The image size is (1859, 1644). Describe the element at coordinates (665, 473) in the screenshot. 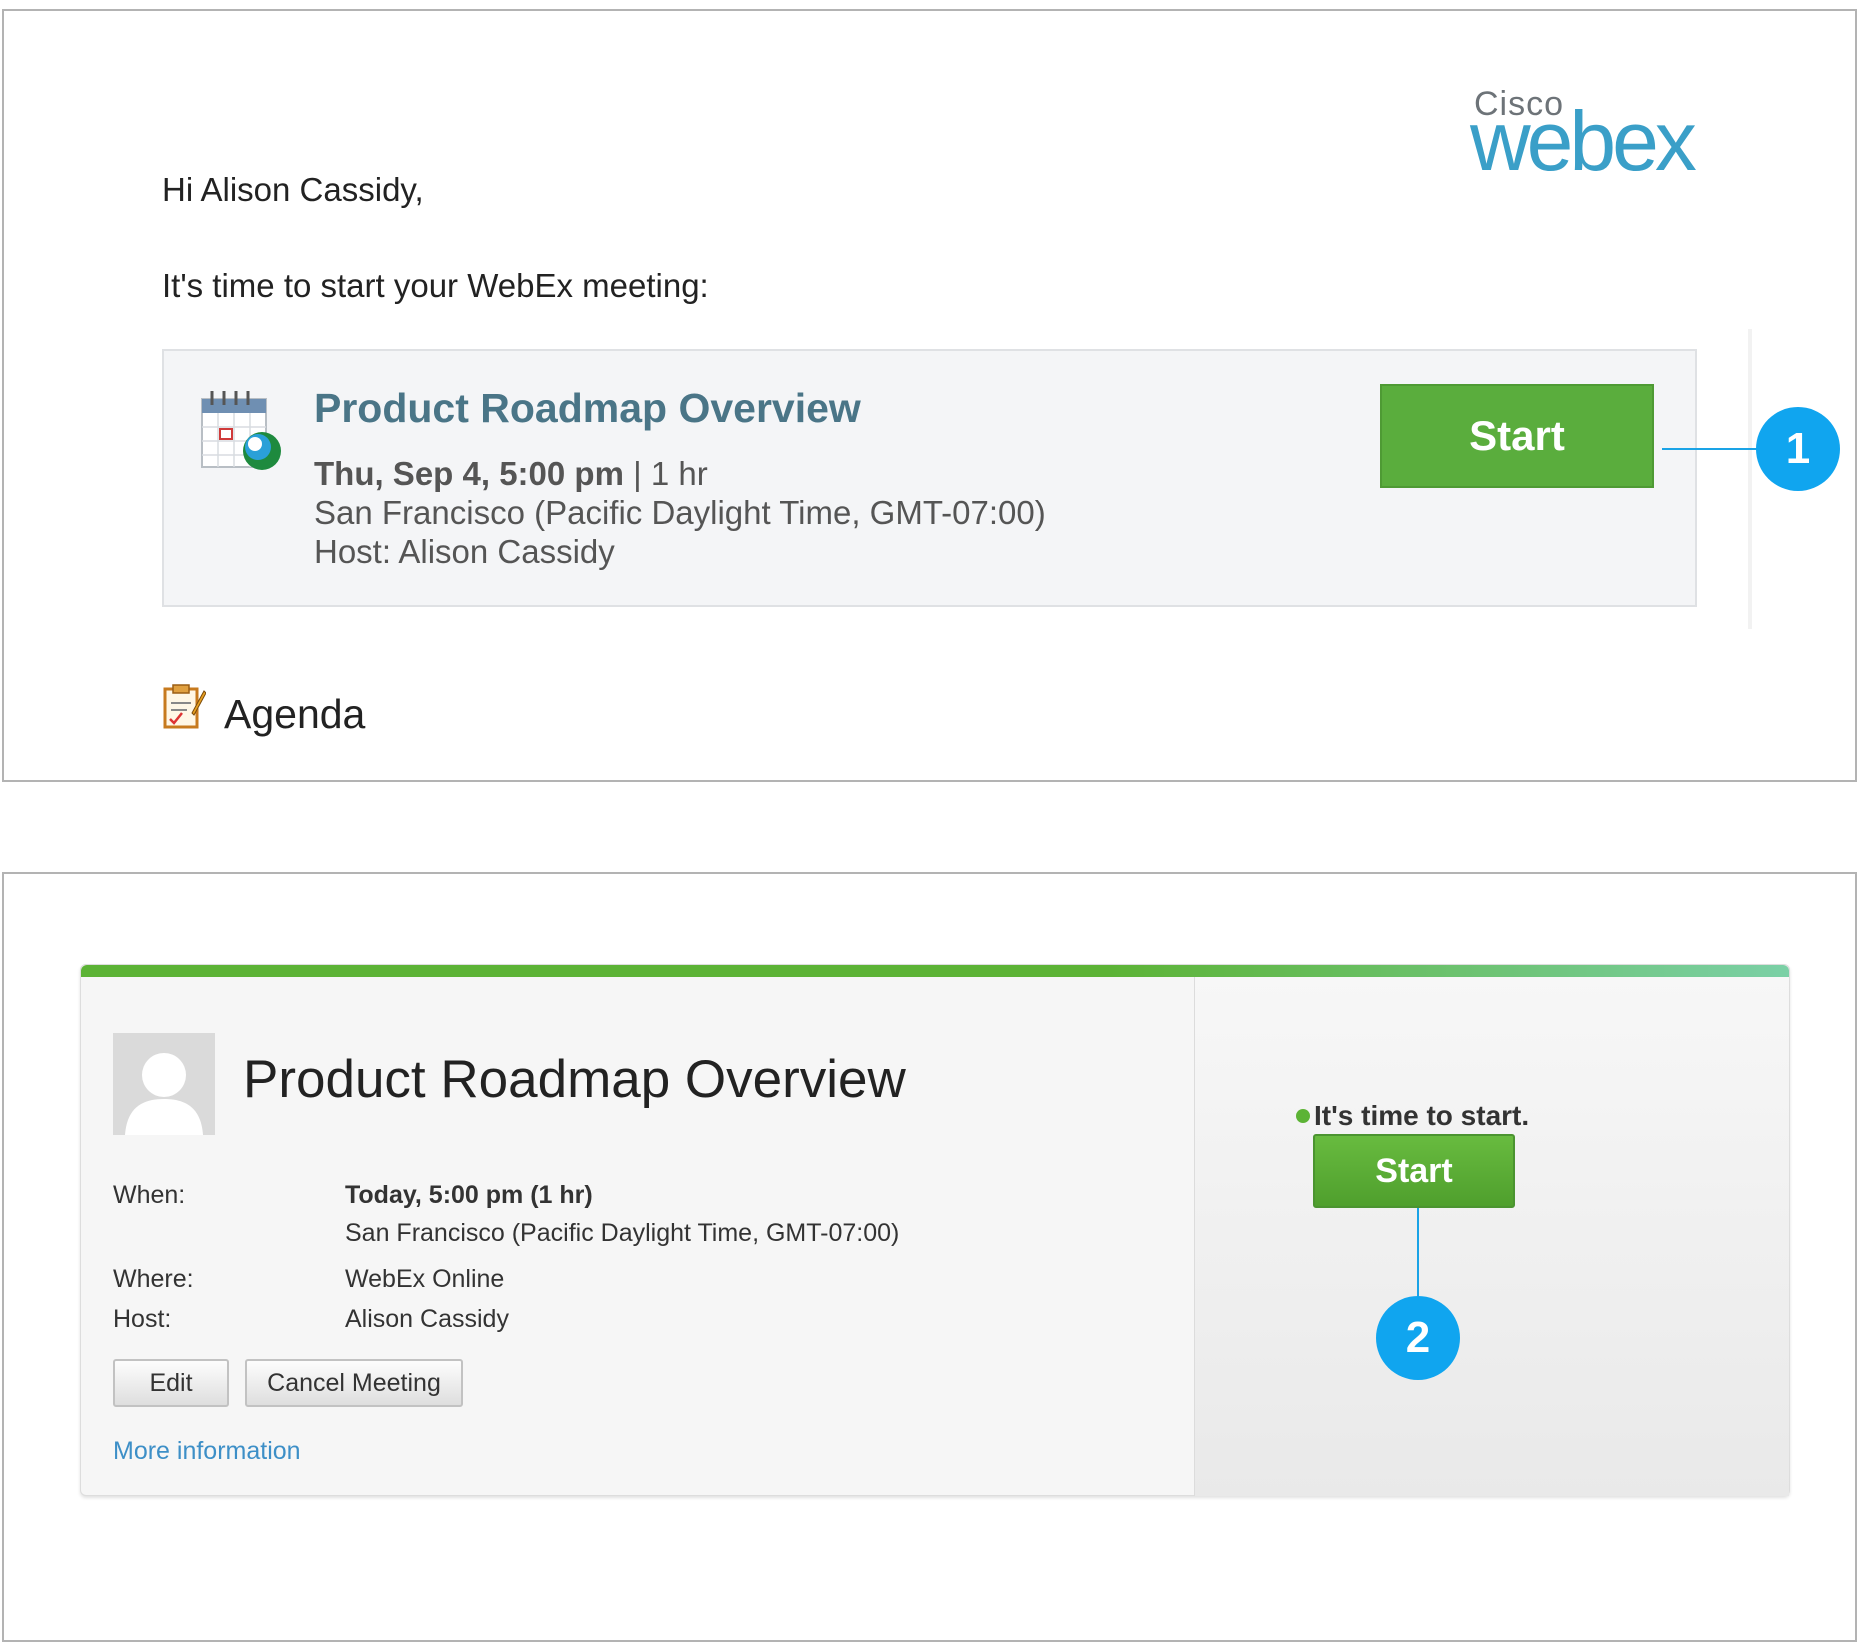

I see `meeting-duration: | 1 hr` at that location.